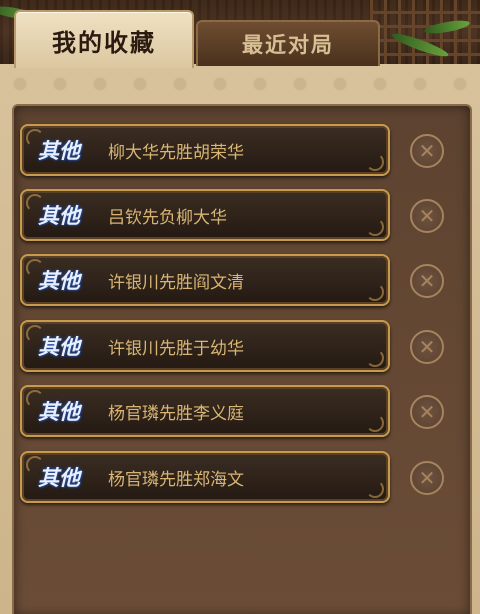  I want to click on tab-label: 最近对局, so click(288, 44).